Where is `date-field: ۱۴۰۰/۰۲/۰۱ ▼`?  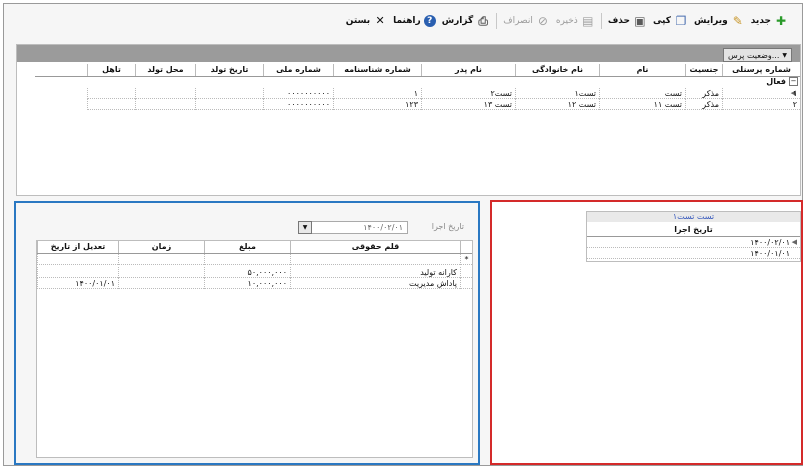 date-field: ۱۴۰۰/۰۲/۰۱ ▼ is located at coordinates (353, 227).